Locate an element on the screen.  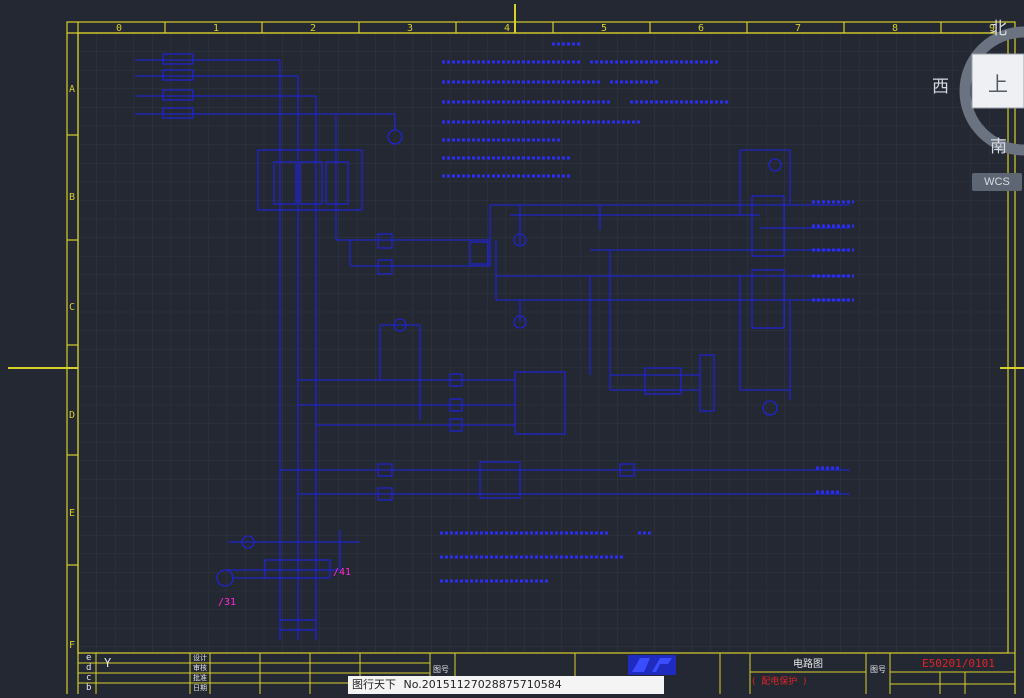
column-number-8: 8 is located at coordinates (895, 28).